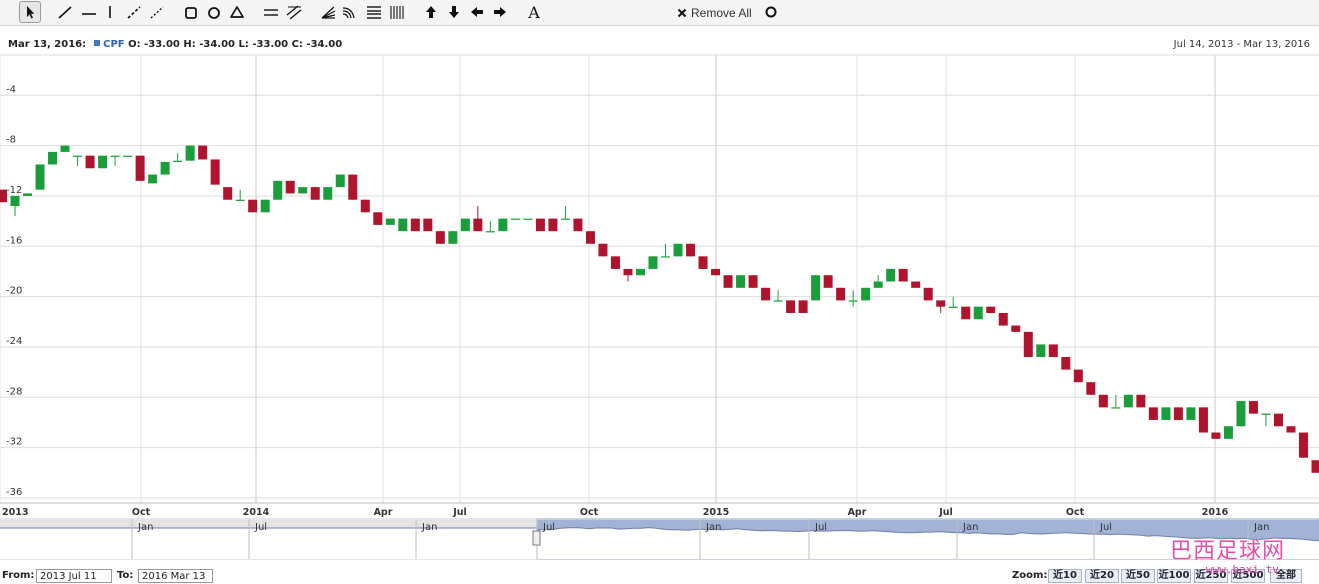  What do you see at coordinates (945, 512) in the screenshot?
I see `x-tick-label: Jul` at bounding box center [945, 512].